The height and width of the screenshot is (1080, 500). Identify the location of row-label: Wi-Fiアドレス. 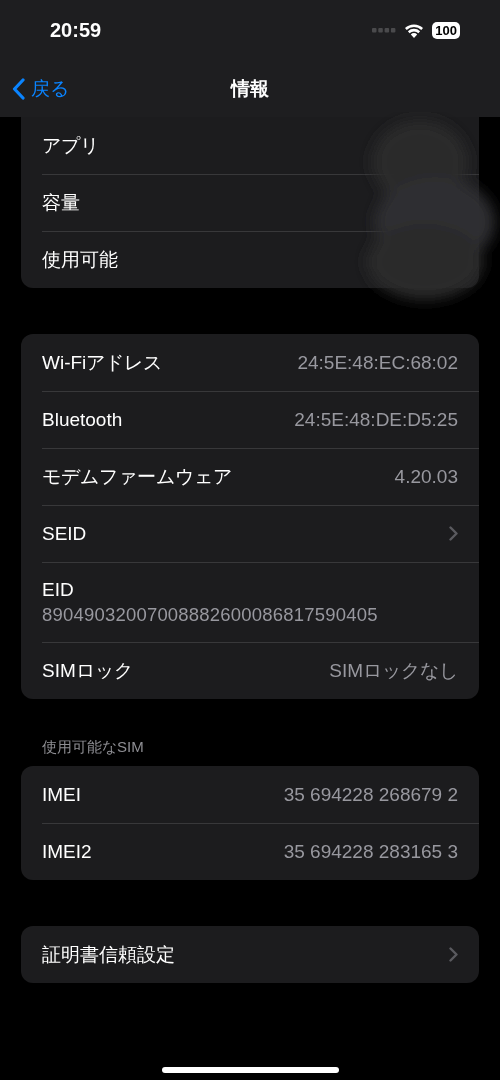
(102, 362).